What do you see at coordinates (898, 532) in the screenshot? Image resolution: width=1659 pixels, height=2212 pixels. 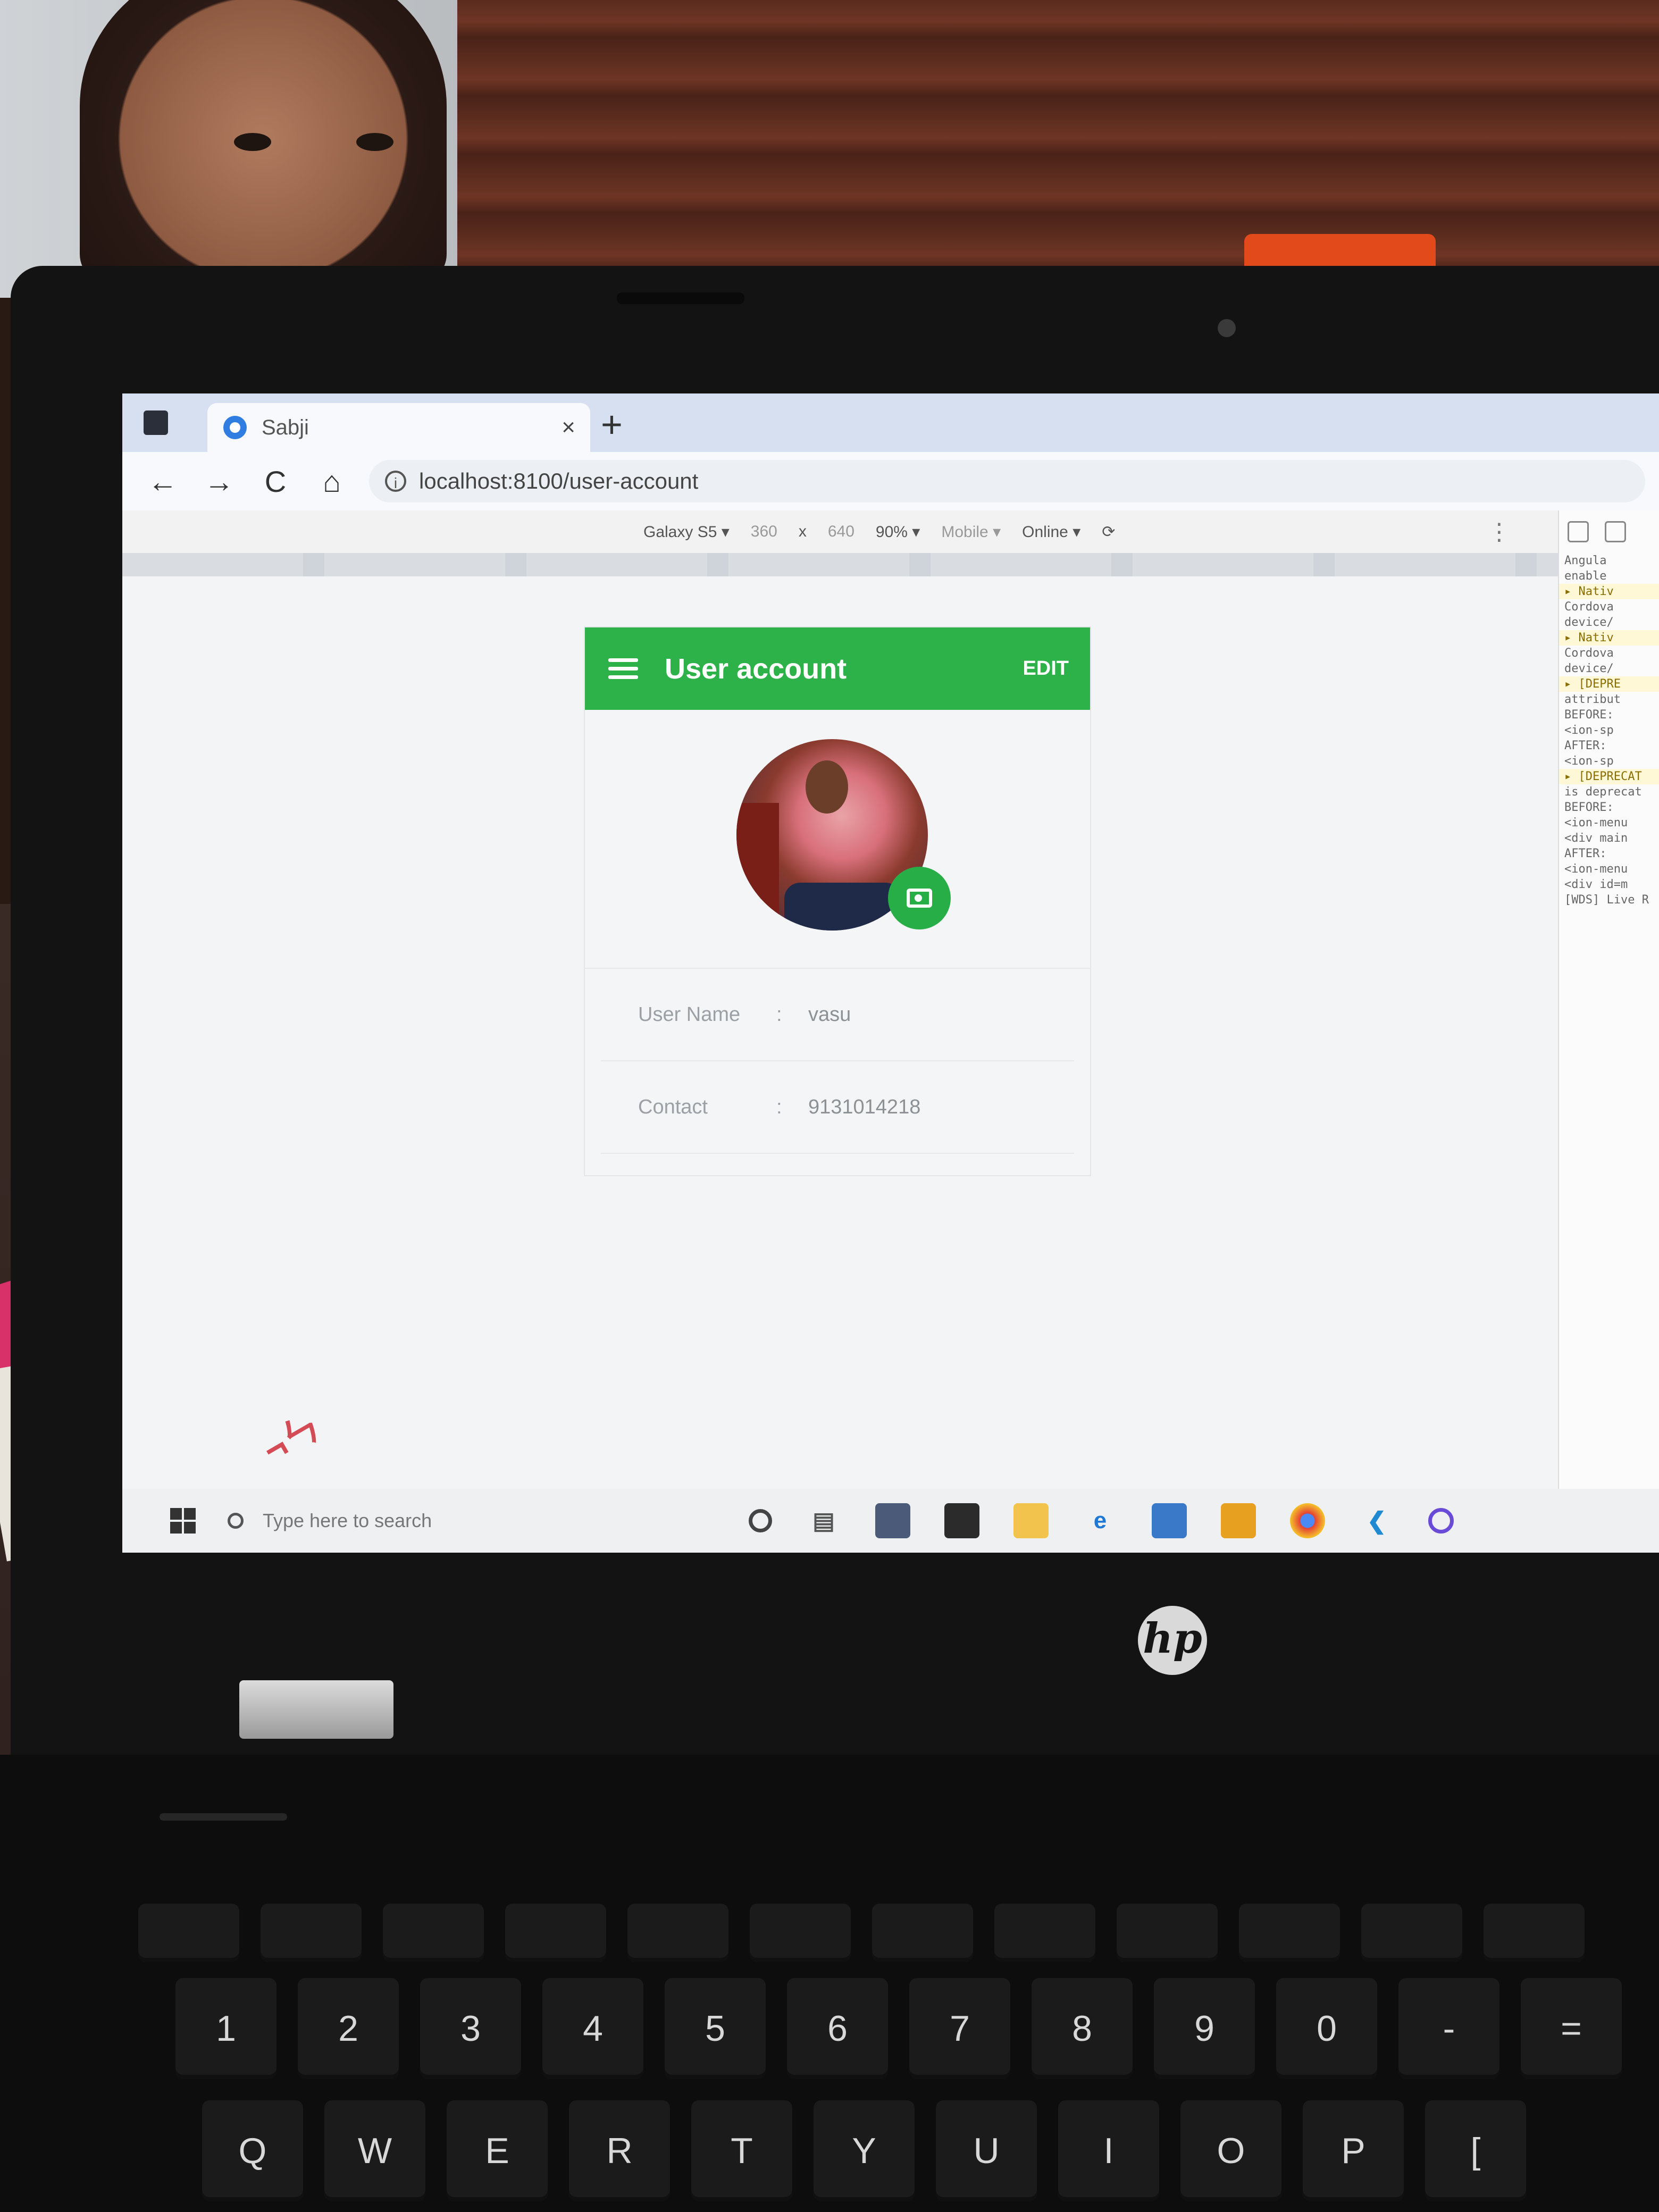 I see `zoom-select: 90% ▾` at bounding box center [898, 532].